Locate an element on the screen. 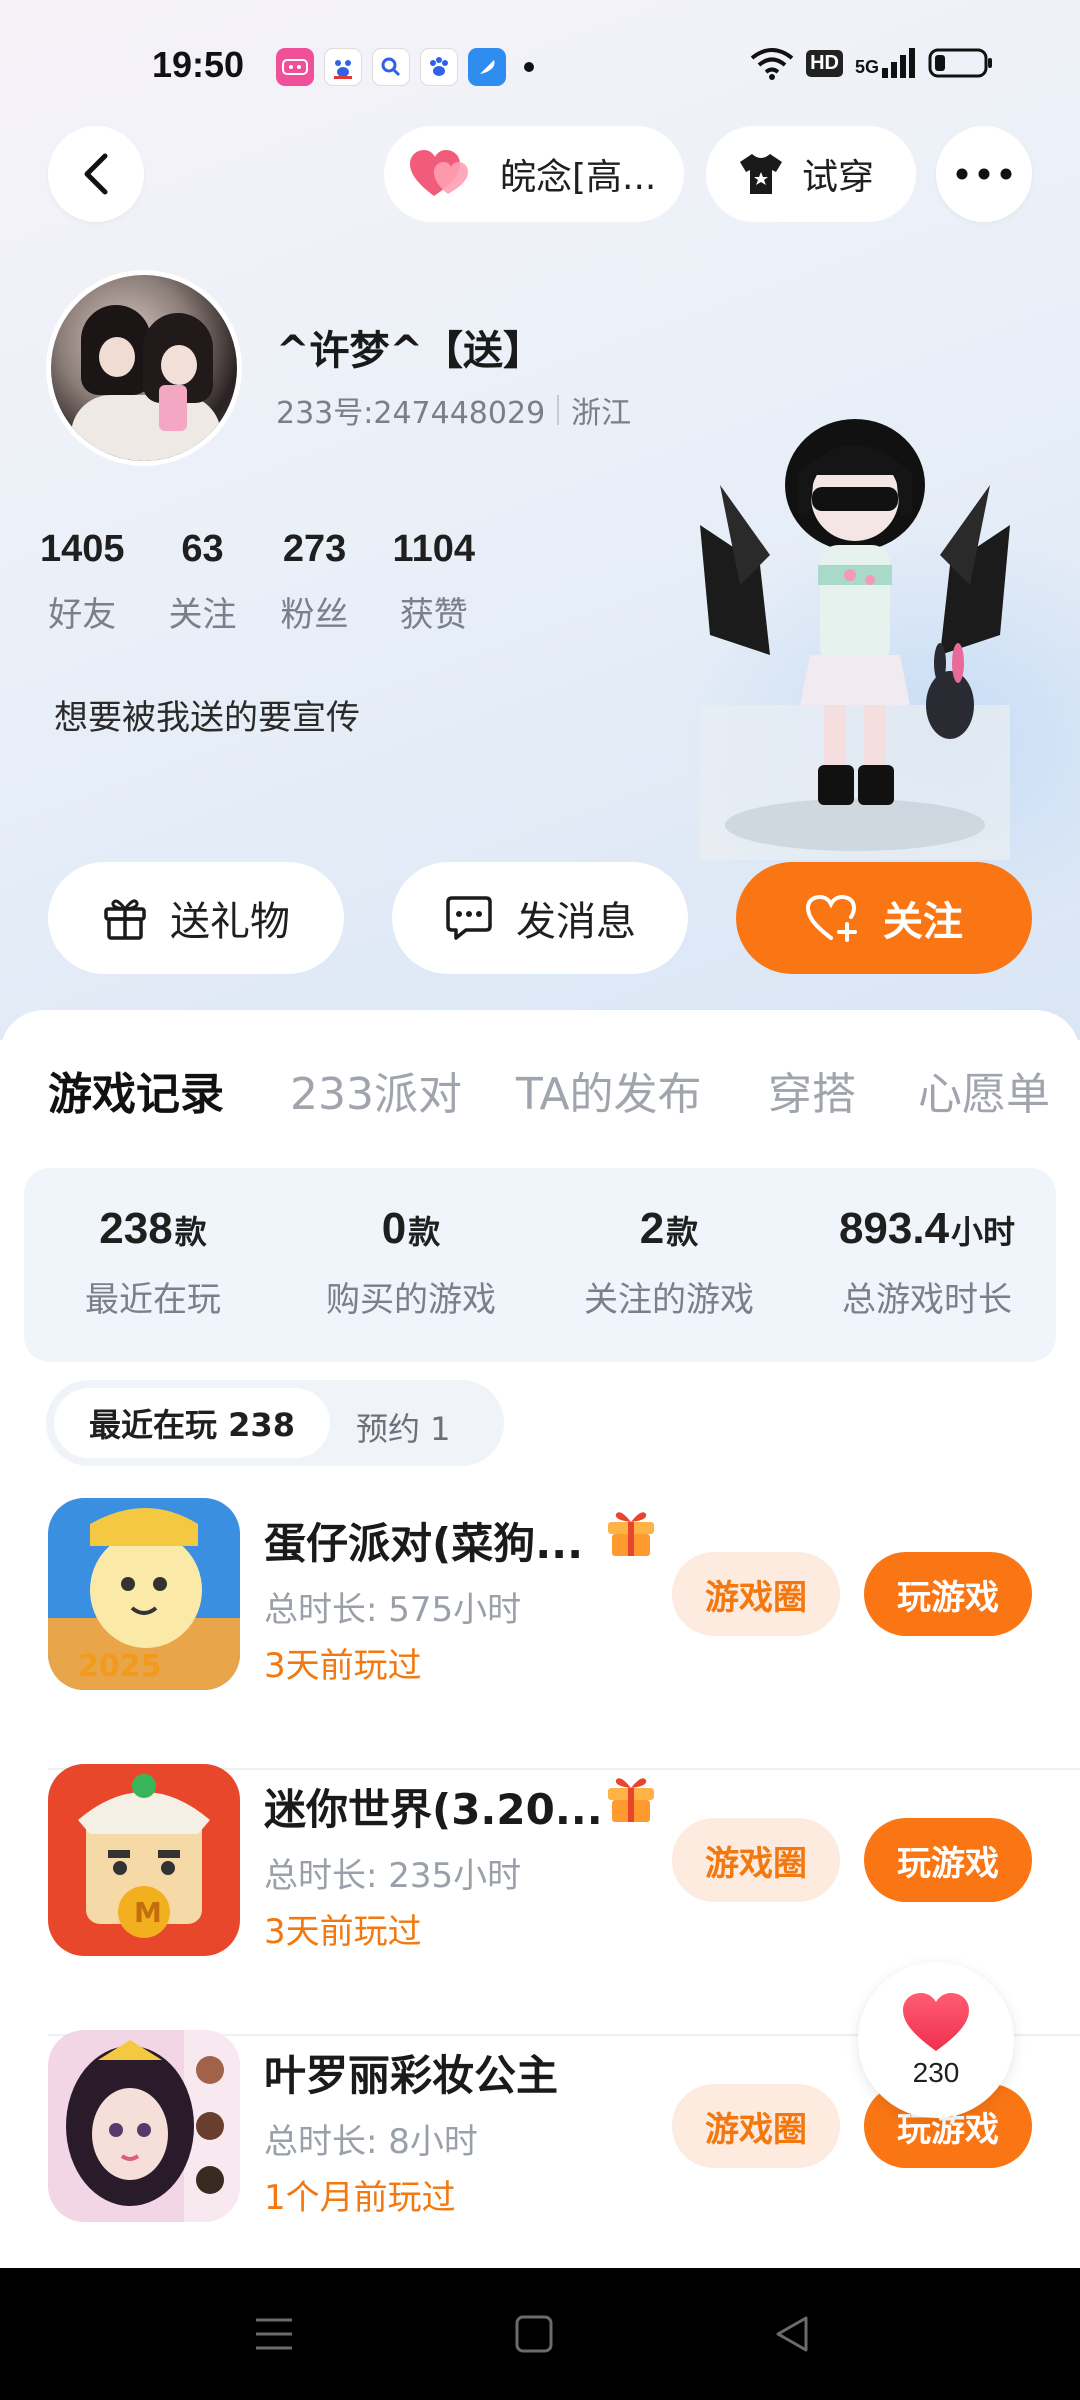 The image size is (1080, 2400). summary-total-time: 893.4小时 总游戏时长 is located at coordinates (927, 1262).